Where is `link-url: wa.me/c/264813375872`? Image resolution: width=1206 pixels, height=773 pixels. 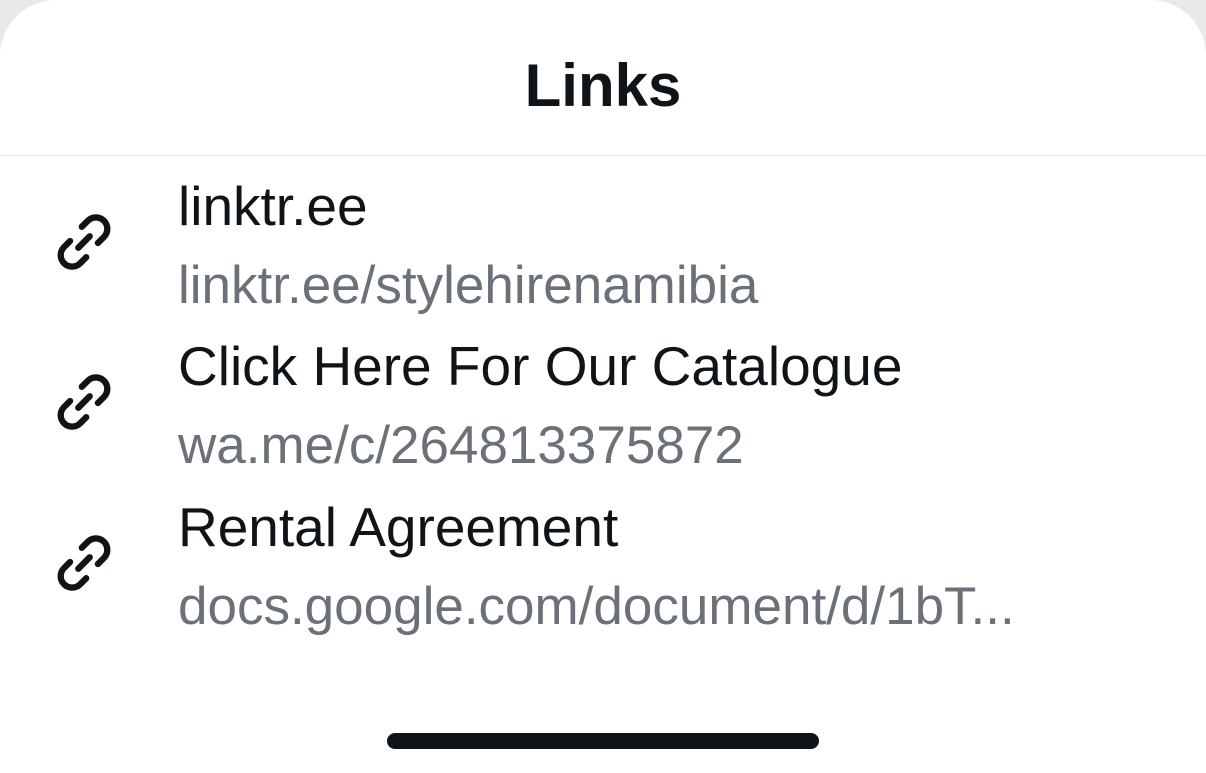 link-url: wa.me/c/264813375872 is located at coordinates (461, 445).